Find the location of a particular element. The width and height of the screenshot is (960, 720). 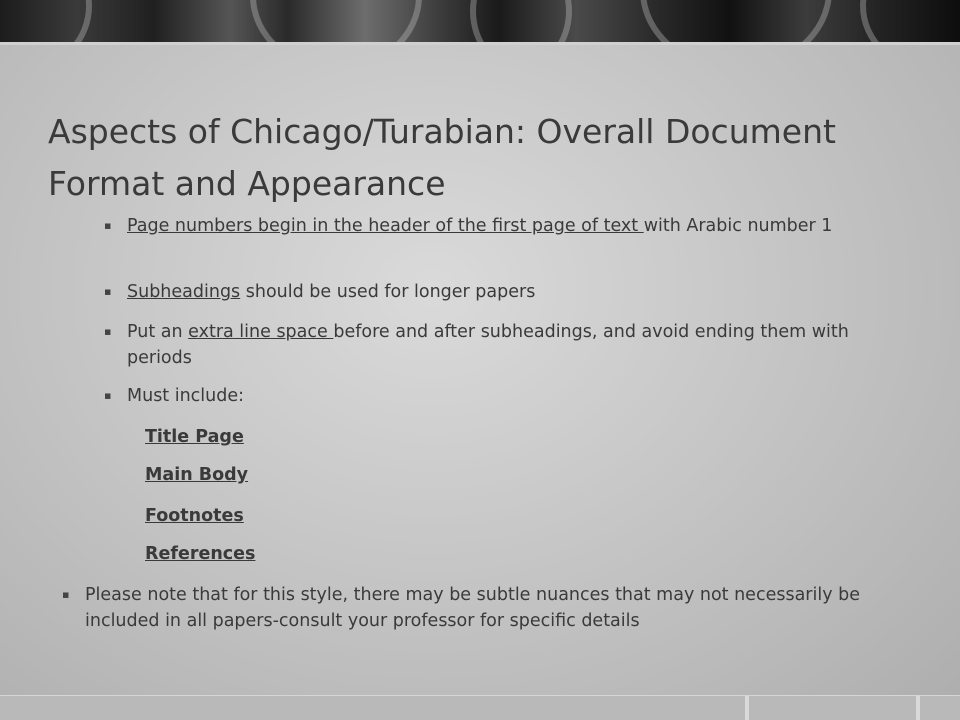

must-include-title-page-link: Title Page is located at coordinates (194, 437).